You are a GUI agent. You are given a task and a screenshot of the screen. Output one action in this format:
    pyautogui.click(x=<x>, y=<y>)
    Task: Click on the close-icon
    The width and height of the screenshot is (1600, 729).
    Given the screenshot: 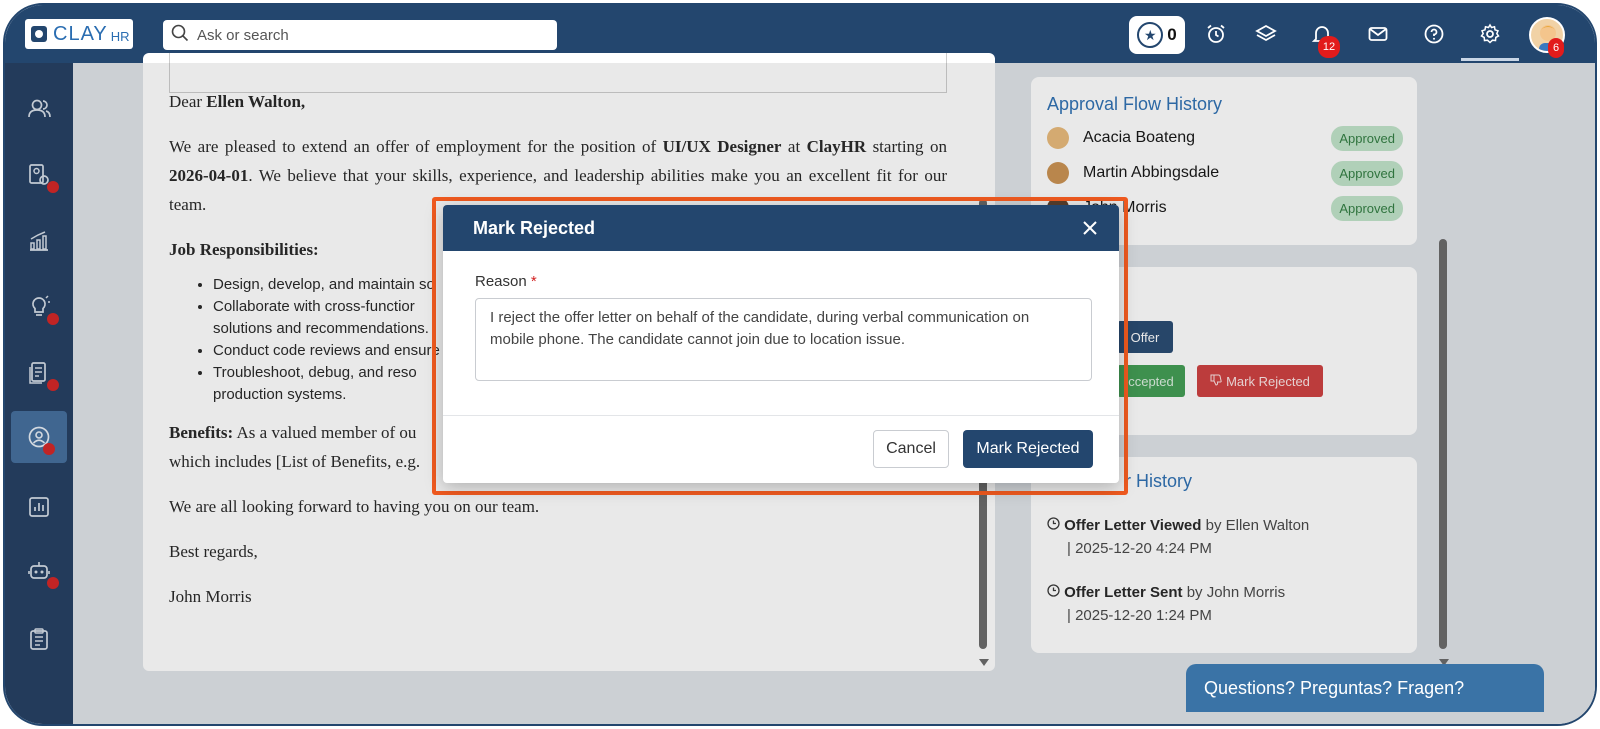 What is the action you would take?
    pyautogui.click(x=1090, y=228)
    